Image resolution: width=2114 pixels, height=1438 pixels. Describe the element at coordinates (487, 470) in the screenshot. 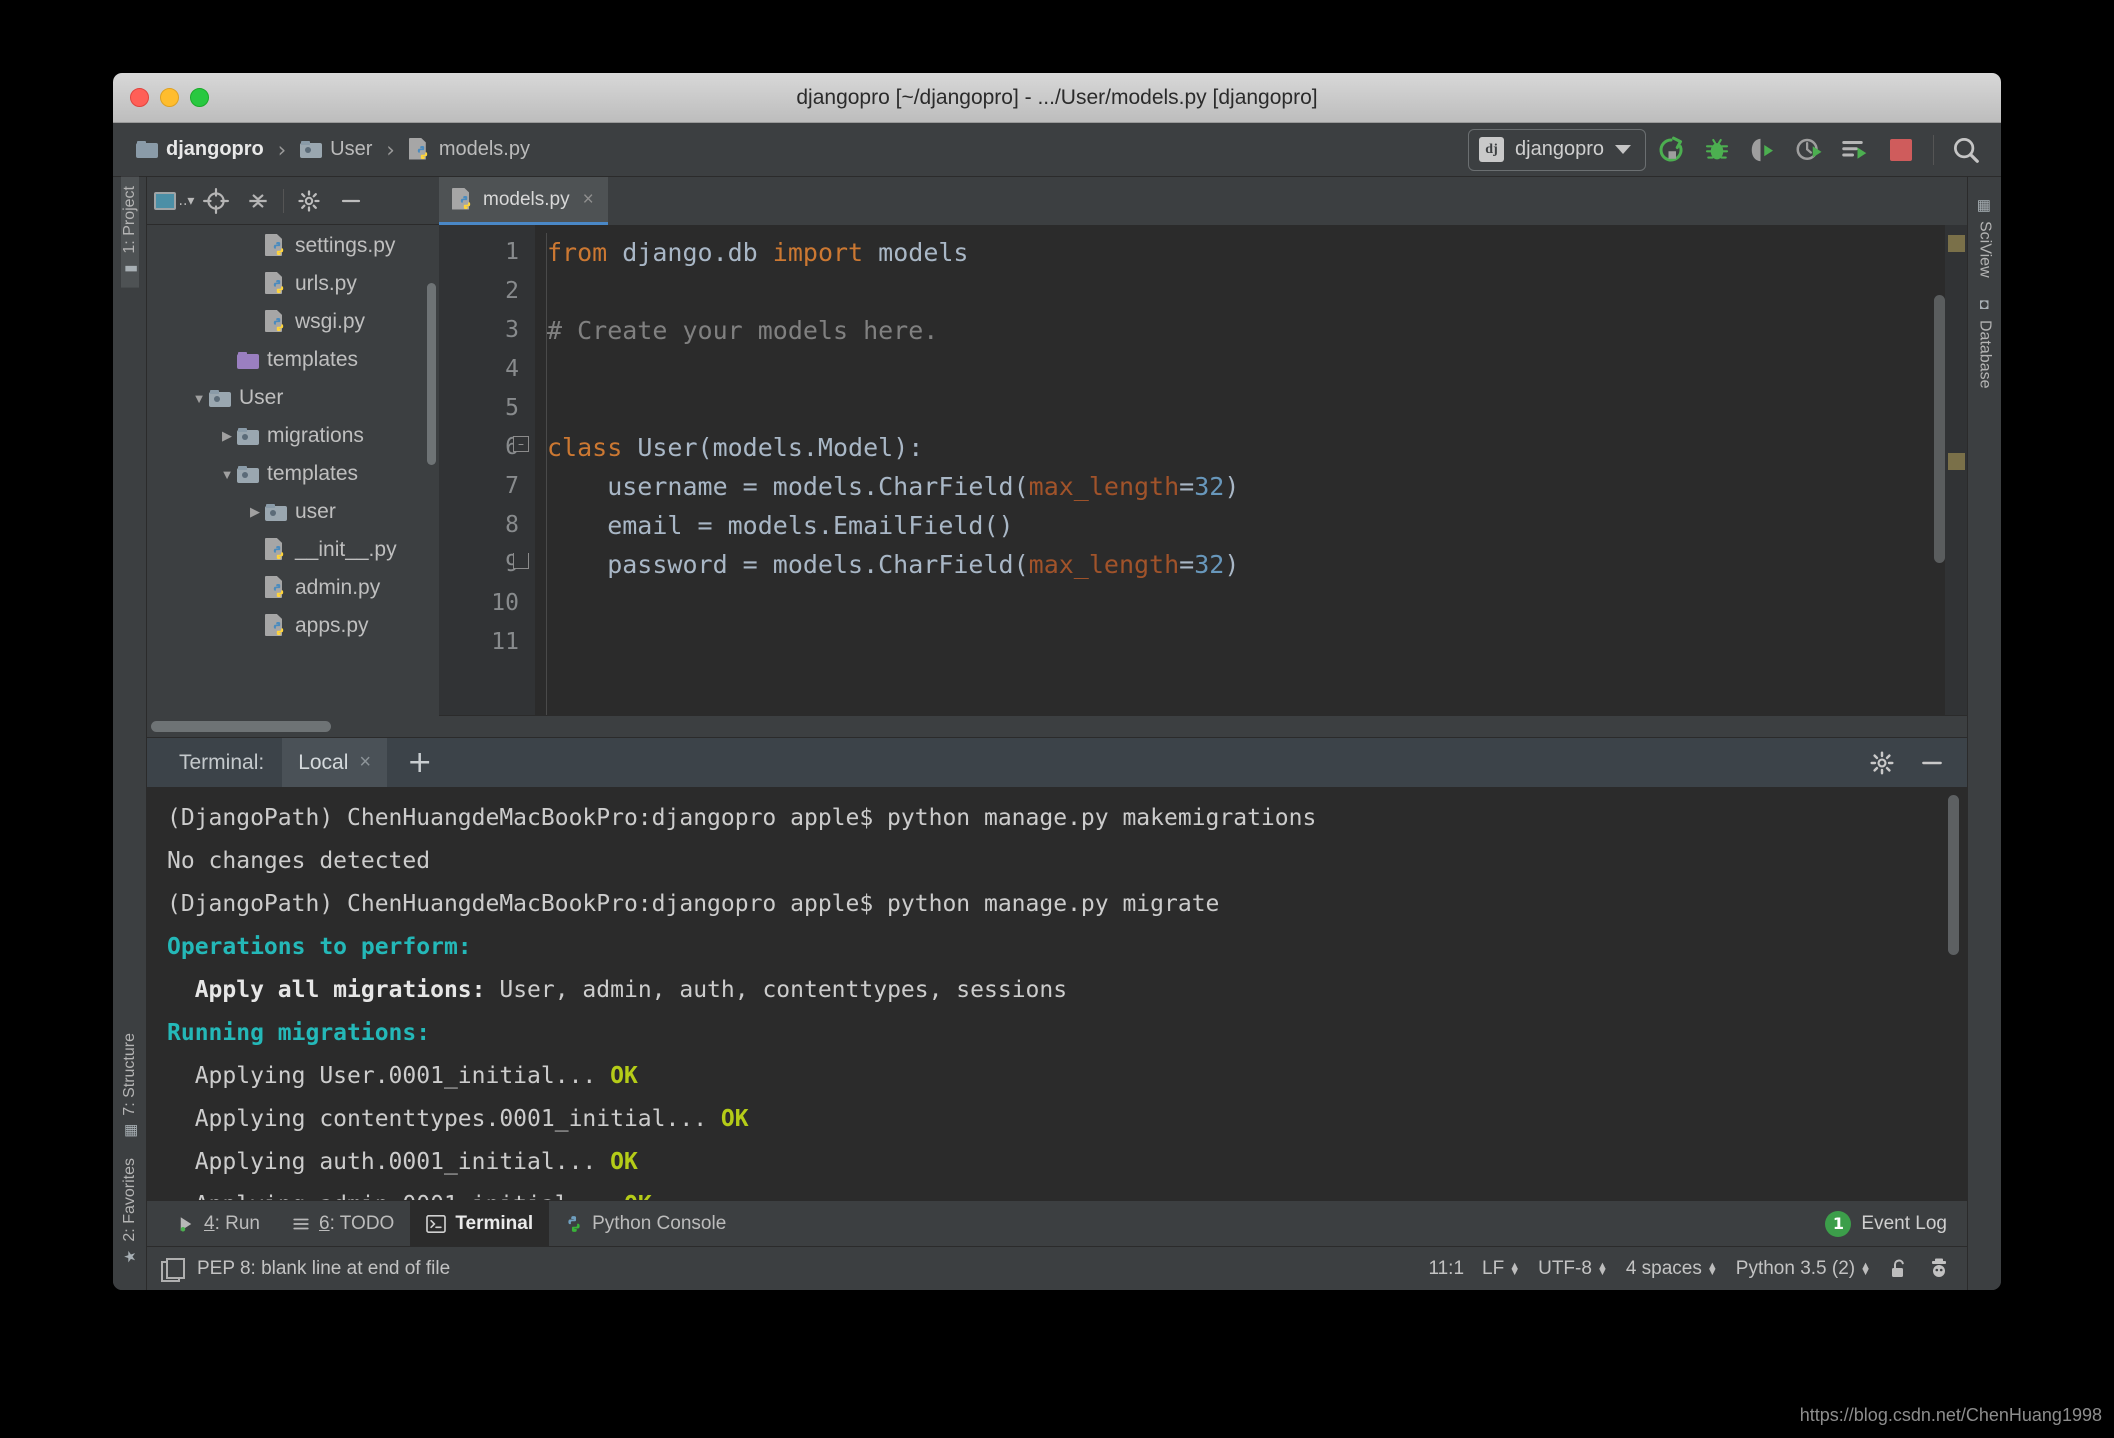

I see `line-number-gutter: 1234567891011 –` at that location.